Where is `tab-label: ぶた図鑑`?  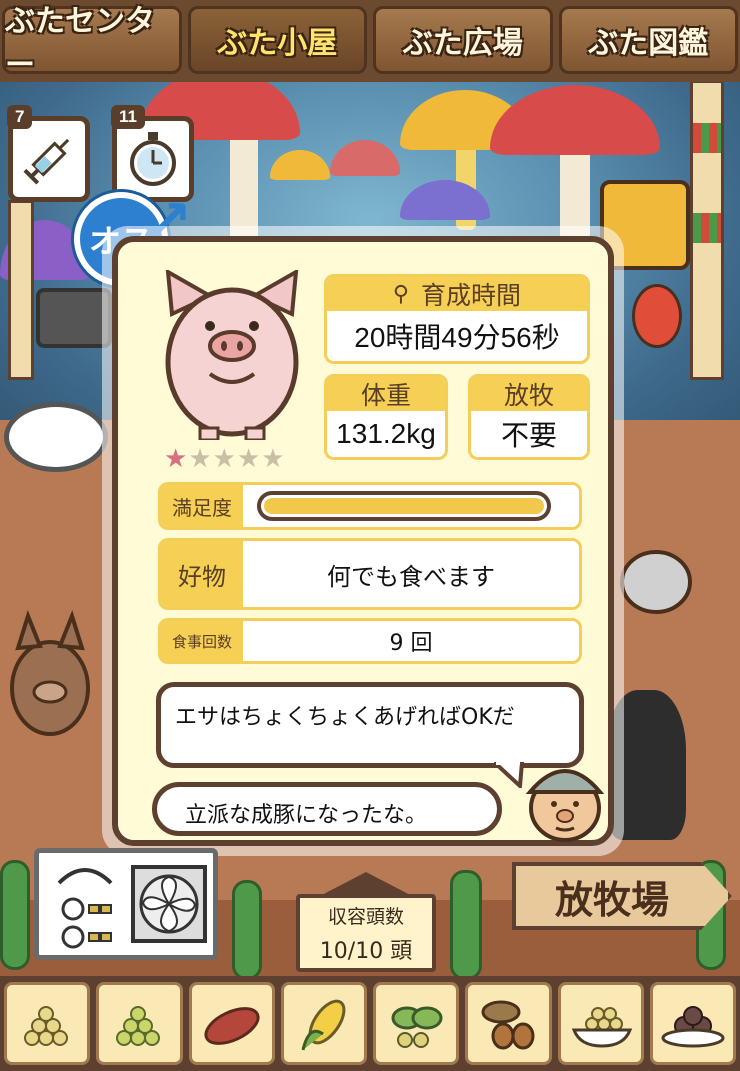
tab-label: ぶた図鑑 is located at coordinates (648, 43).